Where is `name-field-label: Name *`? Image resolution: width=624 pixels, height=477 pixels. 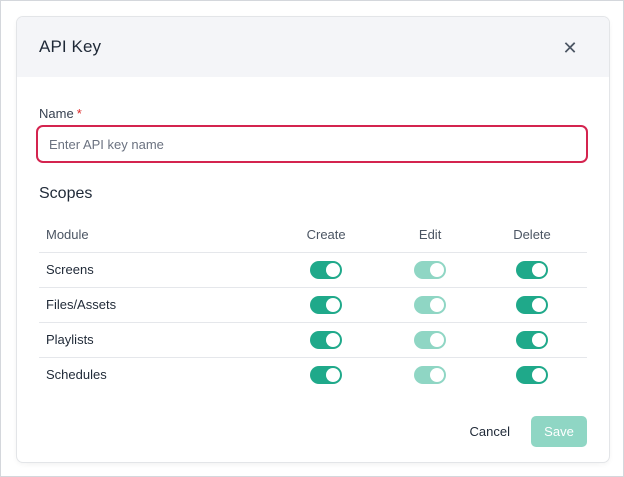 name-field-label: Name * is located at coordinates (313, 113).